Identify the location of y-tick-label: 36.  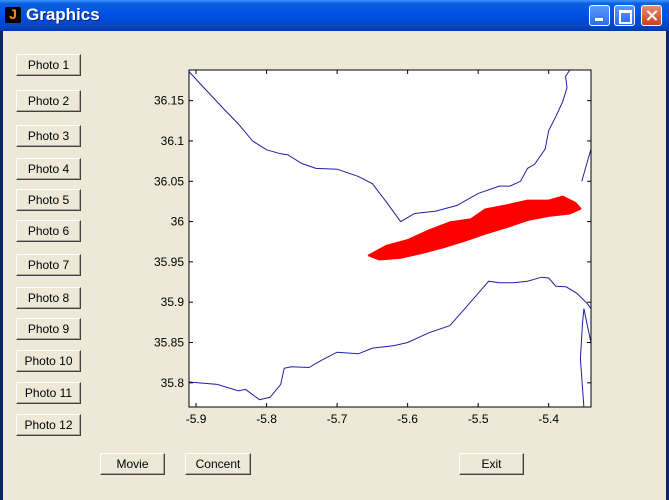
(178, 222).